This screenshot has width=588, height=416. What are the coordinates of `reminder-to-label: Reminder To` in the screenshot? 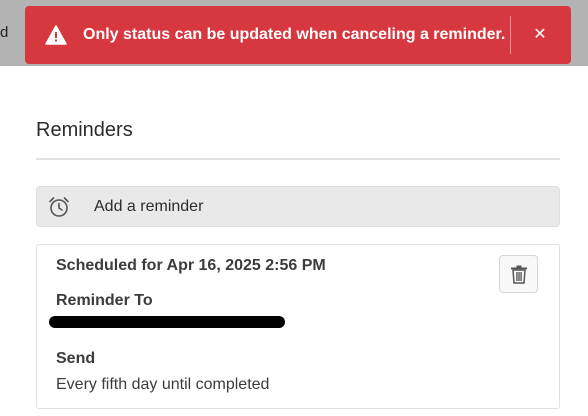 It's located at (104, 300).